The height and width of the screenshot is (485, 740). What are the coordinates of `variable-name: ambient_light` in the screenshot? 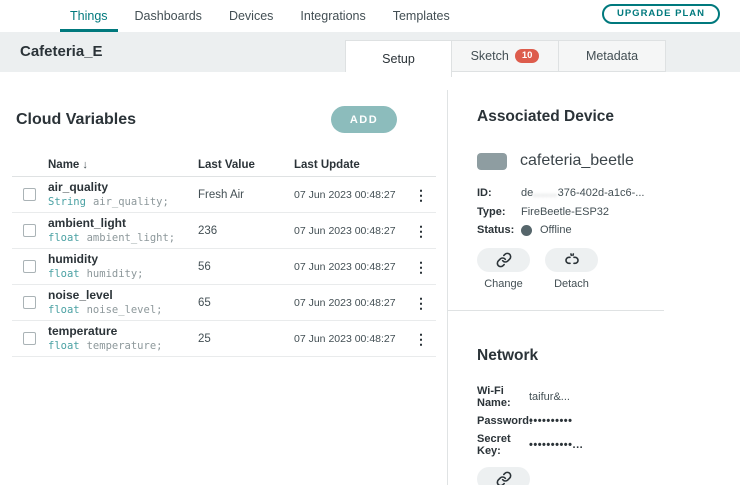 It's located at (87, 222).